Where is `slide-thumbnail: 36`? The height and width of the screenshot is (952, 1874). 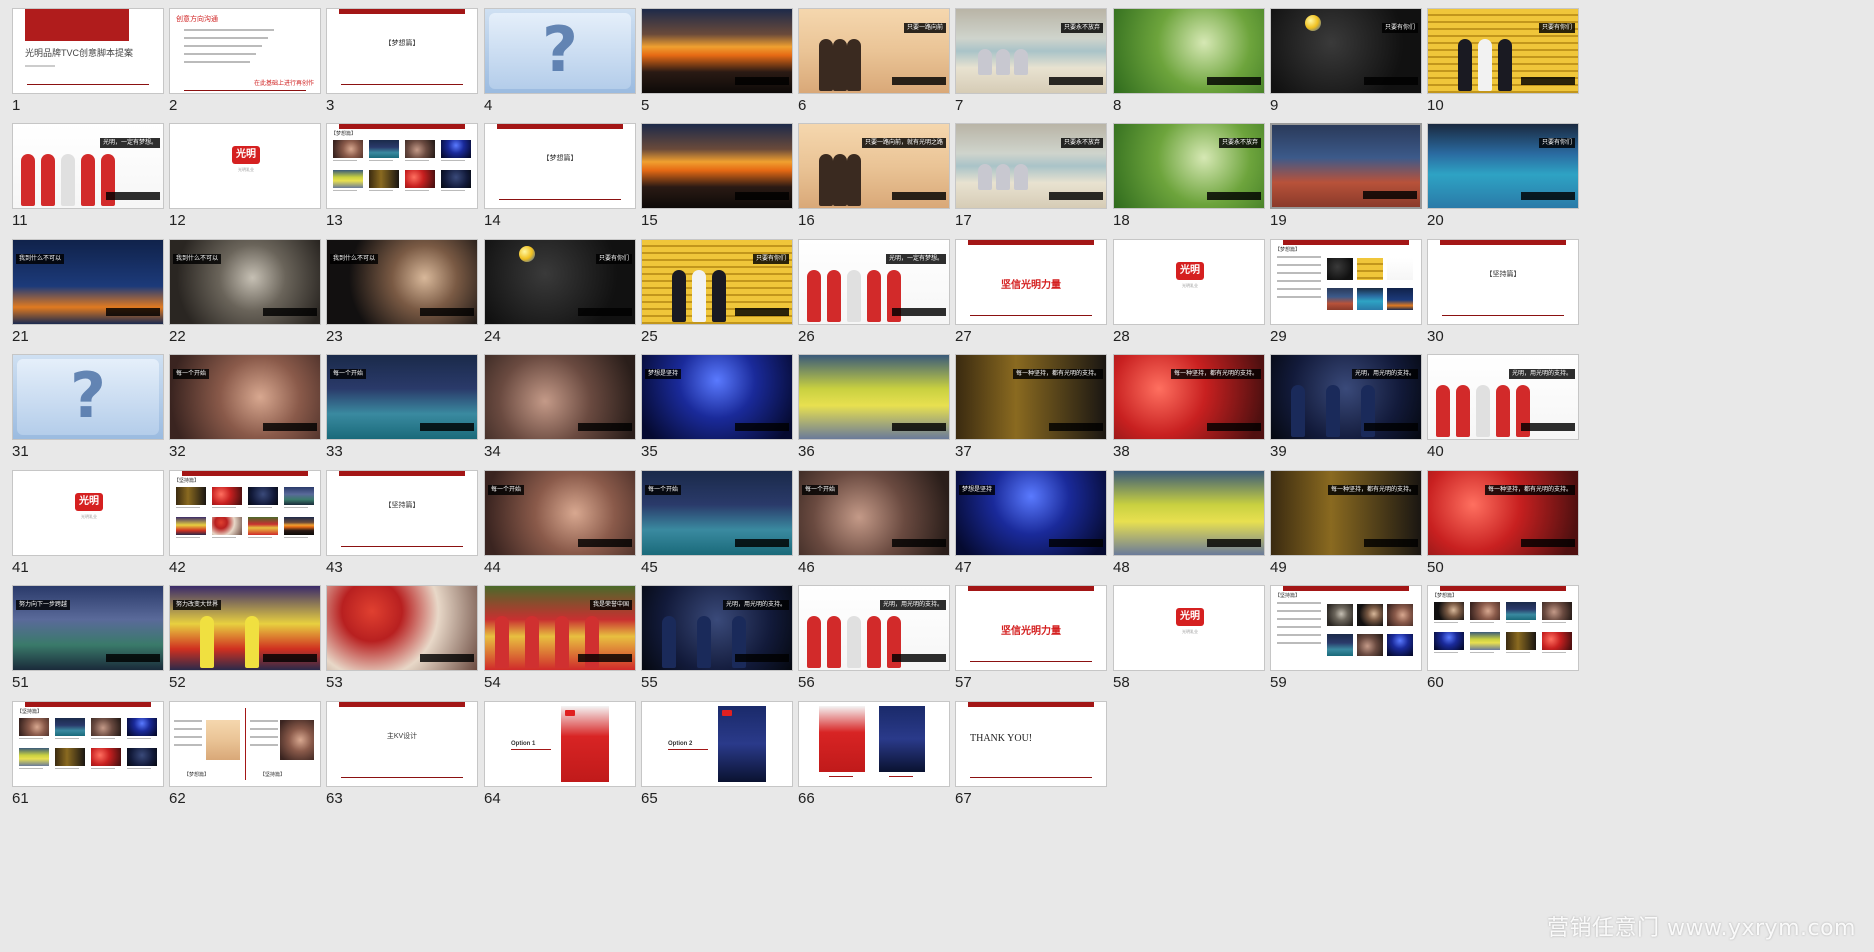 slide-thumbnail: 36 is located at coordinates (874, 407).